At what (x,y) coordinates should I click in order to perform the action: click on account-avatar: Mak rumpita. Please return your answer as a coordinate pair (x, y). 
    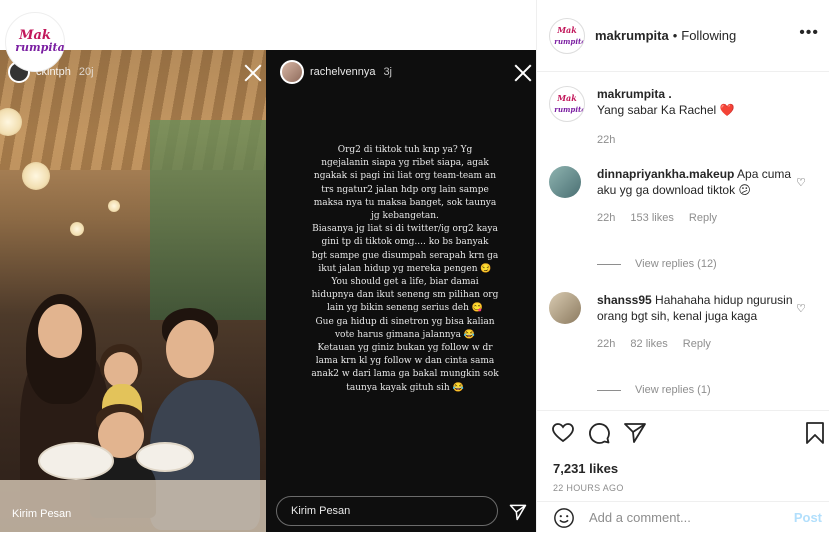
    Looking at the image, I should click on (567, 35).